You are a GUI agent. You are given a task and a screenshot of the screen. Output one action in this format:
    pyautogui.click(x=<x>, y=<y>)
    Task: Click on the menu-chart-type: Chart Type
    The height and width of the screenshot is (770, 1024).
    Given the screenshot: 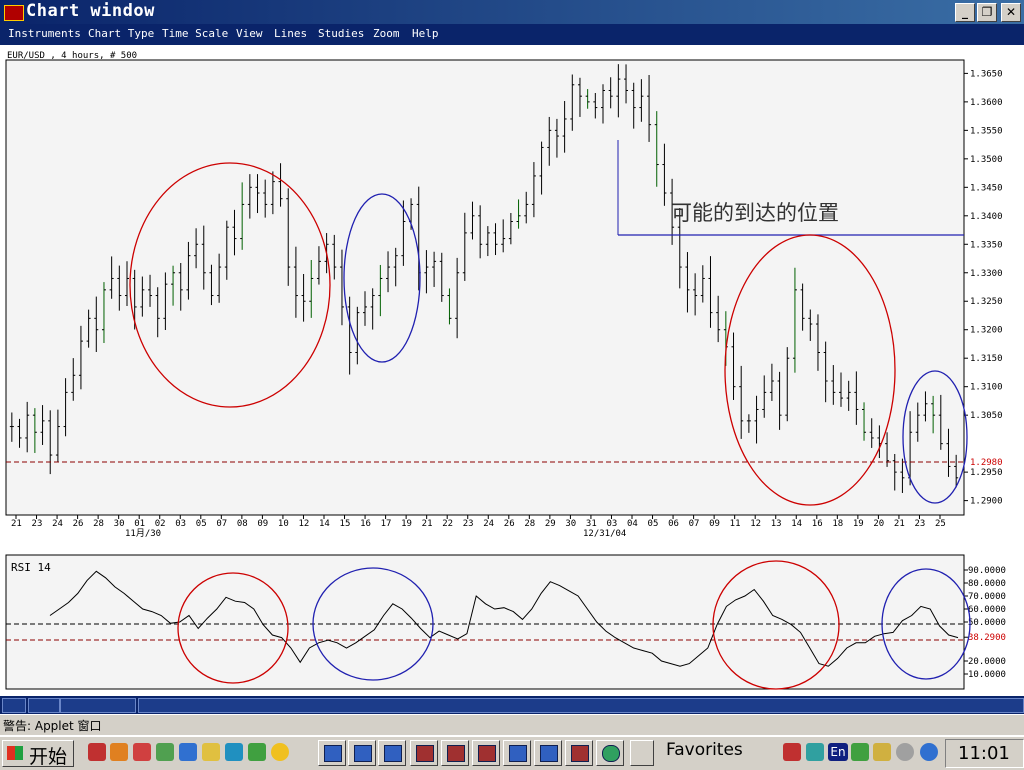 What is the action you would take?
    pyautogui.click(x=121, y=33)
    